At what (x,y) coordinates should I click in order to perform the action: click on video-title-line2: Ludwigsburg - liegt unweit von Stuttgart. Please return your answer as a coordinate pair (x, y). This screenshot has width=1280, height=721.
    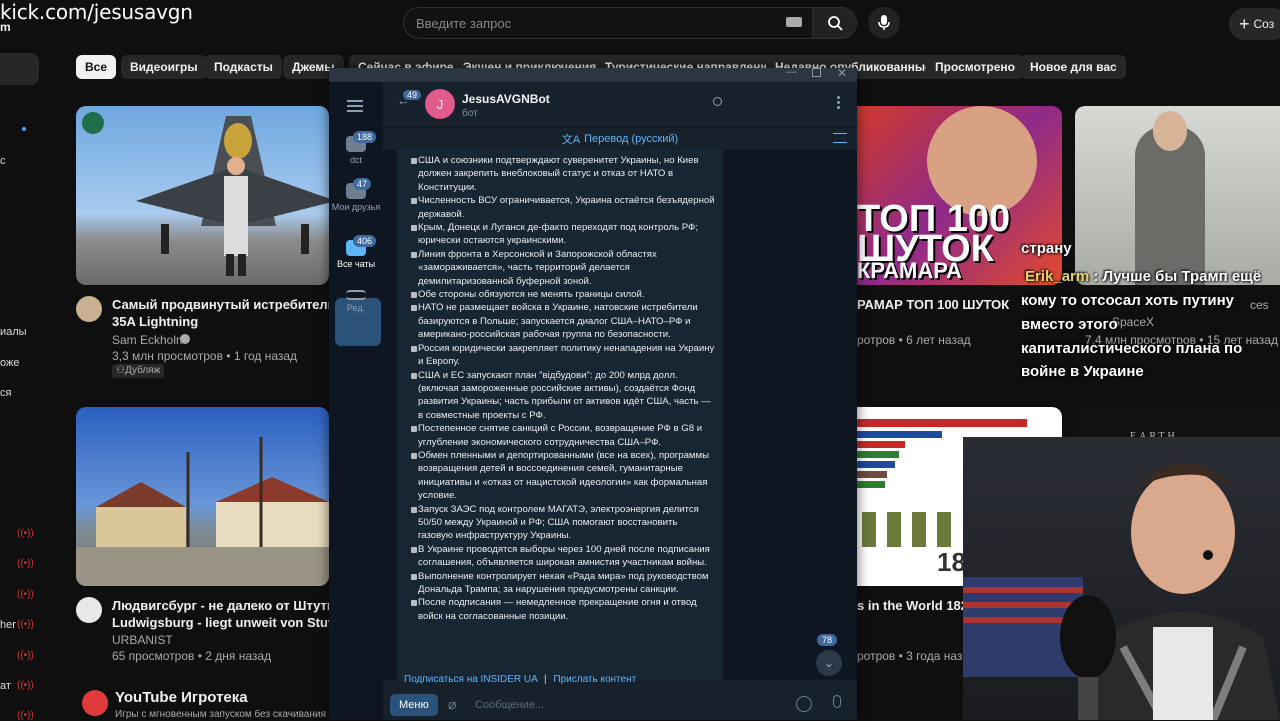
    Looking at the image, I should click on (220, 622).